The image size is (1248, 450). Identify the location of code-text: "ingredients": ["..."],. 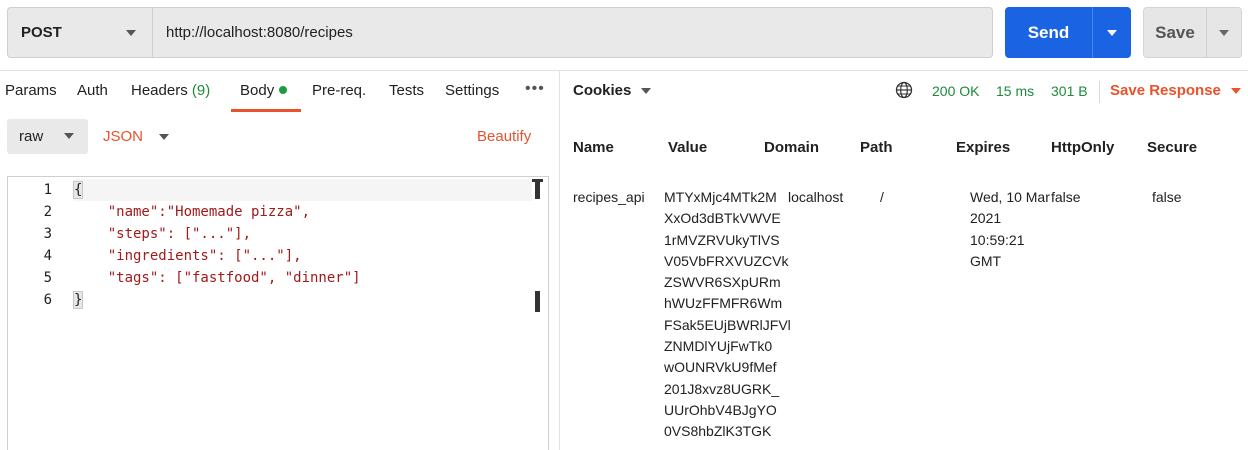
(188, 256).